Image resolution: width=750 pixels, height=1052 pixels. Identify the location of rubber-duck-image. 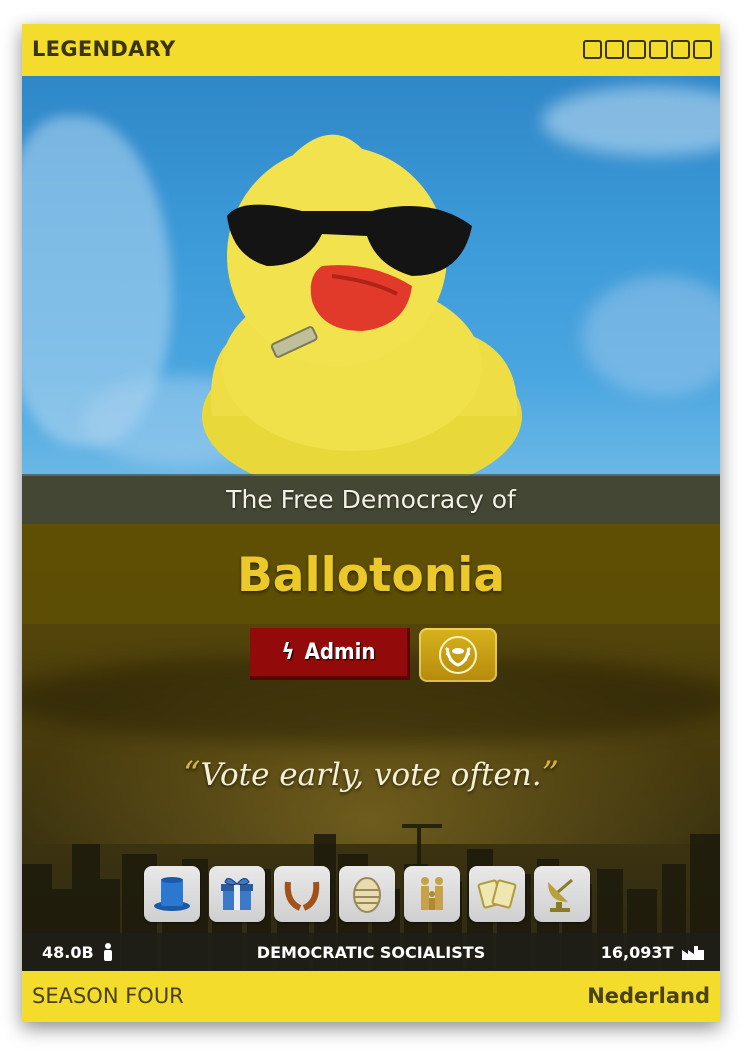
(362, 305).